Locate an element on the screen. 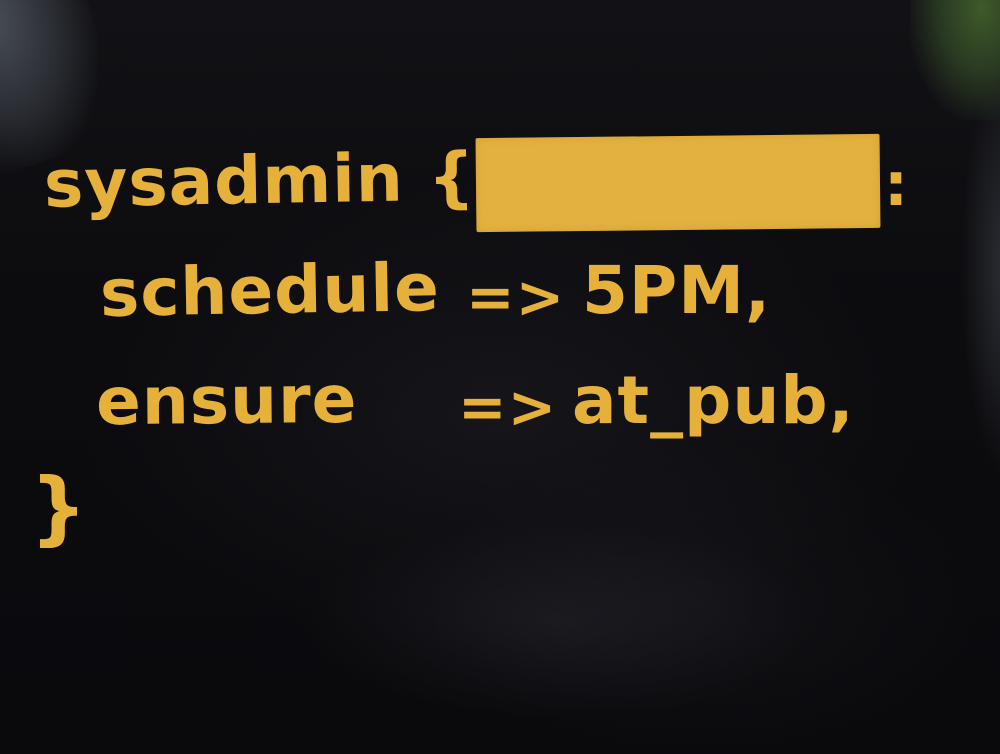  open-brace: { is located at coordinates (452, 177).